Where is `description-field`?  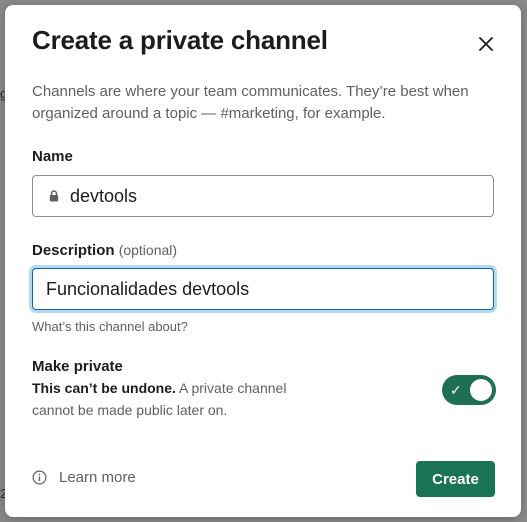 description-field is located at coordinates (263, 289).